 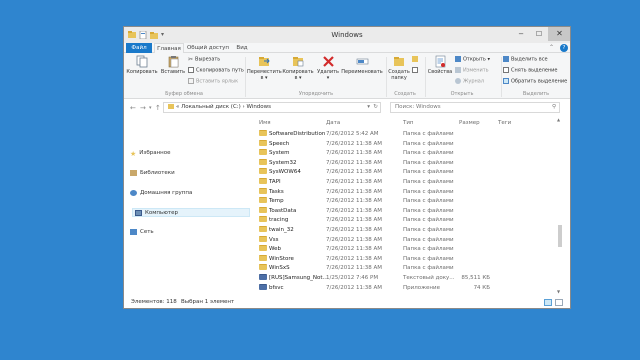 What do you see at coordinates (142, 232) in the screenshot?
I see `nav-item-network: Сеть` at bounding box center [142, 232].